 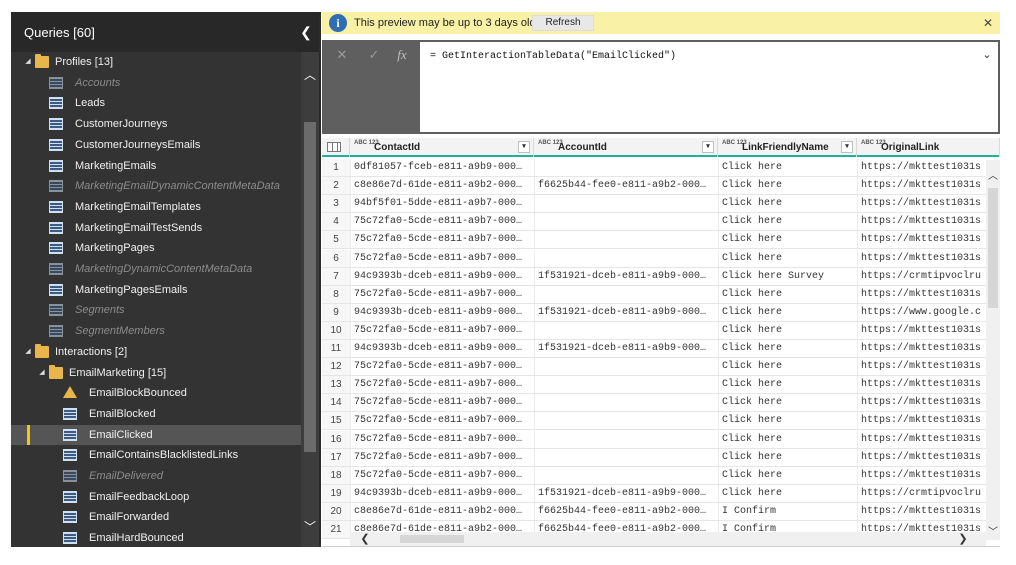 What do you see at coordinates (787, 511) in the screenshot?
I see `table-cell: I Confirm` at bounding box center [787, 511].